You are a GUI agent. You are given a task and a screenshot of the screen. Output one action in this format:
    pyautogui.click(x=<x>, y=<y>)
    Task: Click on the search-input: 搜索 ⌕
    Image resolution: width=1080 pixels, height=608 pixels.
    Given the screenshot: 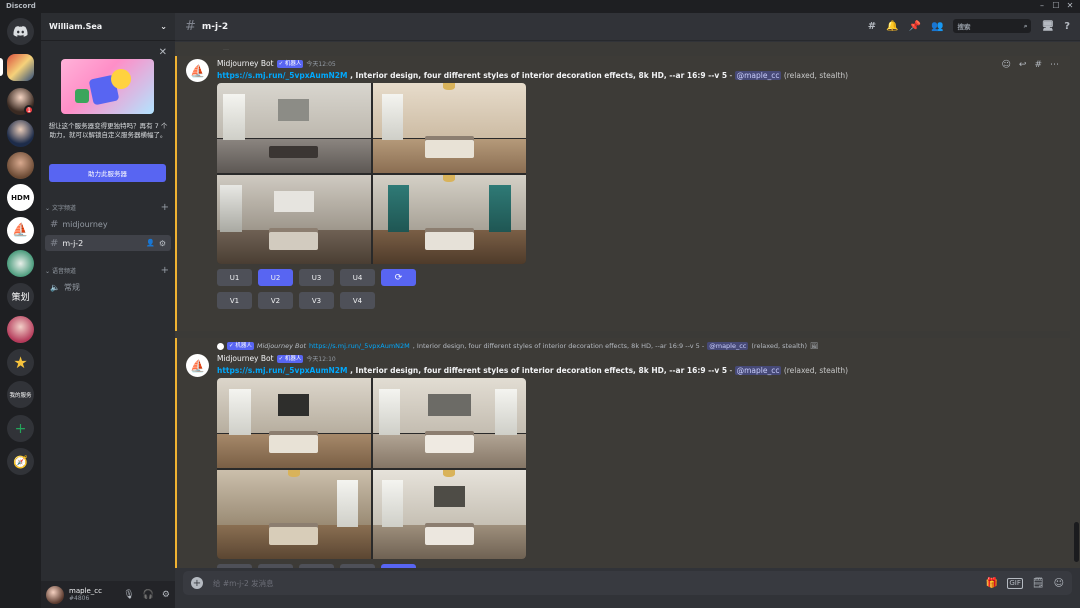 What is the action you would take?
    pyautogui.click(x=992, y=26)
    